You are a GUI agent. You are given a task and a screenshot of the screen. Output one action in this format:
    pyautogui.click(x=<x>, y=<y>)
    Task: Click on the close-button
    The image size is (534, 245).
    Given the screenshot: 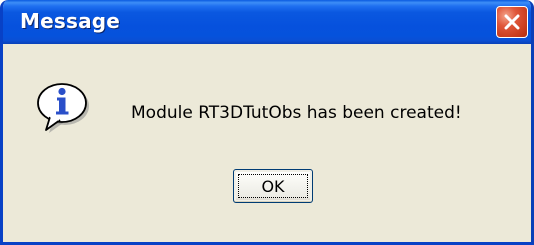 What is the action you would take?
    pyautogui.click(x=512, y=22)
    